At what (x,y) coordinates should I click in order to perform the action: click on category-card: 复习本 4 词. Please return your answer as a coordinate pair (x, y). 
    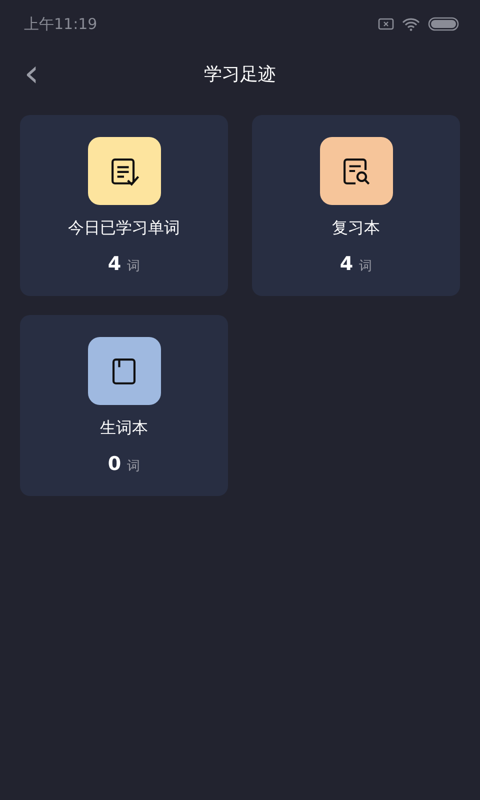
    Looking at the image, I should click on (356, 205).